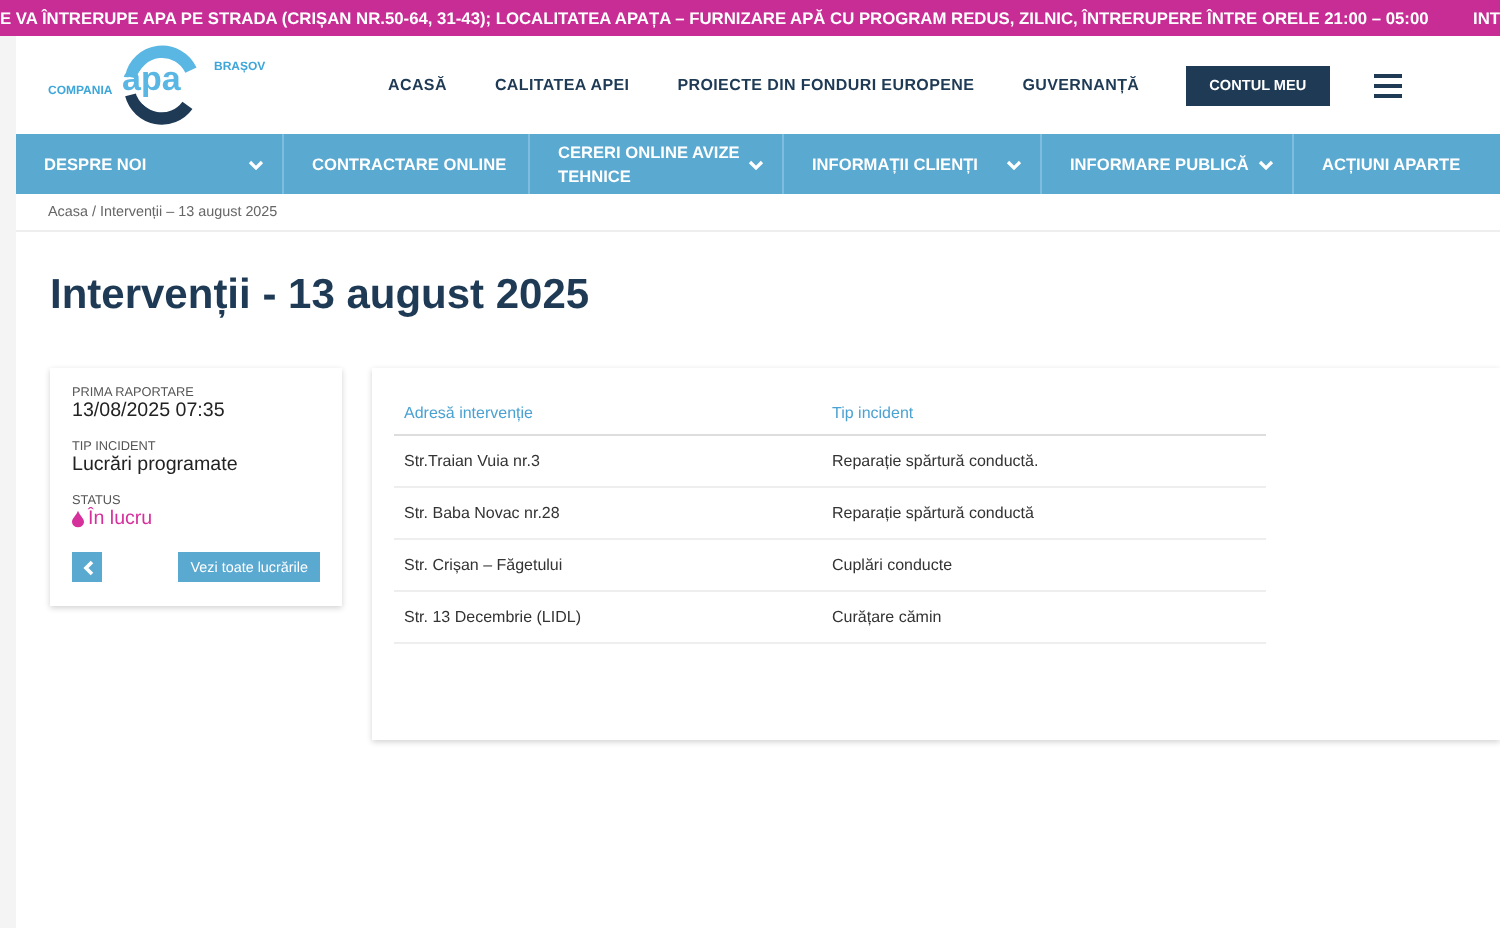  I want to click on chevron-left-icon, so click(87, 567).